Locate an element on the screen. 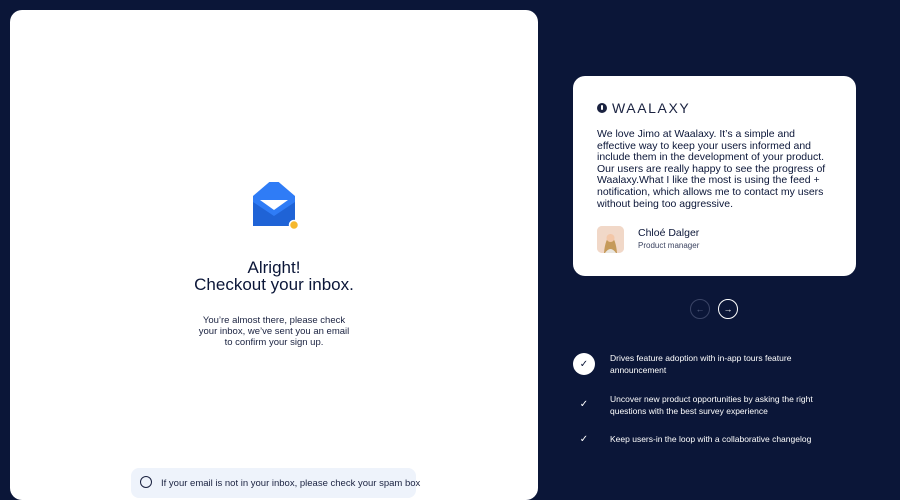 The image size is (900, 500). brand-logo: WAALAXY is located at coordinates (643, 108).